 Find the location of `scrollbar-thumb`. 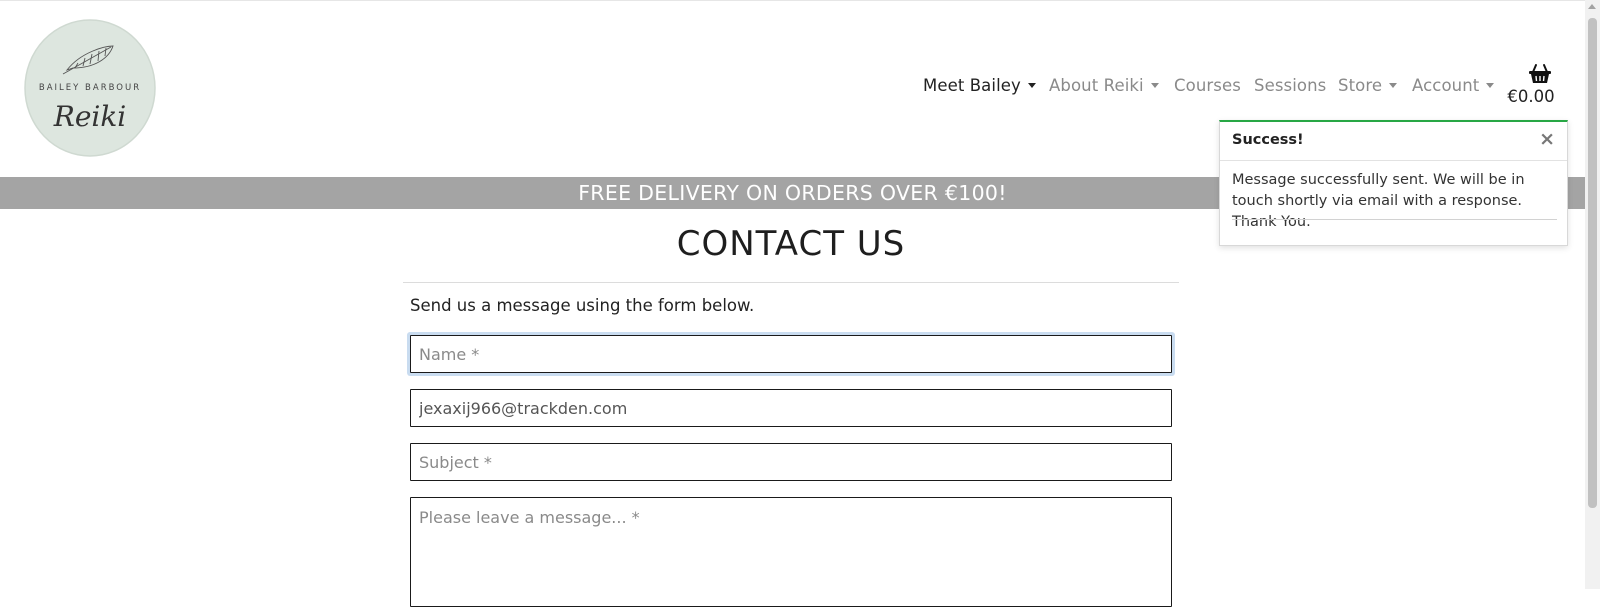

scrollbar-thumb is located at coordinates (1592, 263).